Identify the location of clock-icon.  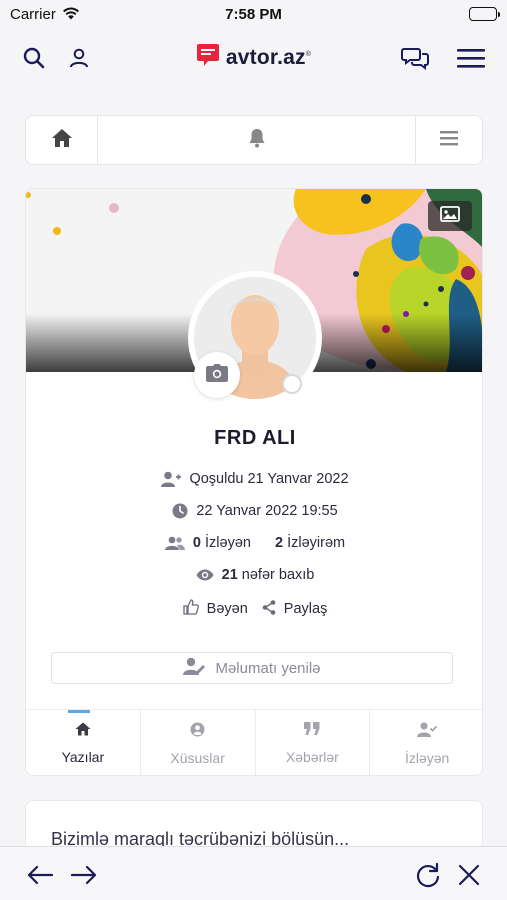
(180, 511).